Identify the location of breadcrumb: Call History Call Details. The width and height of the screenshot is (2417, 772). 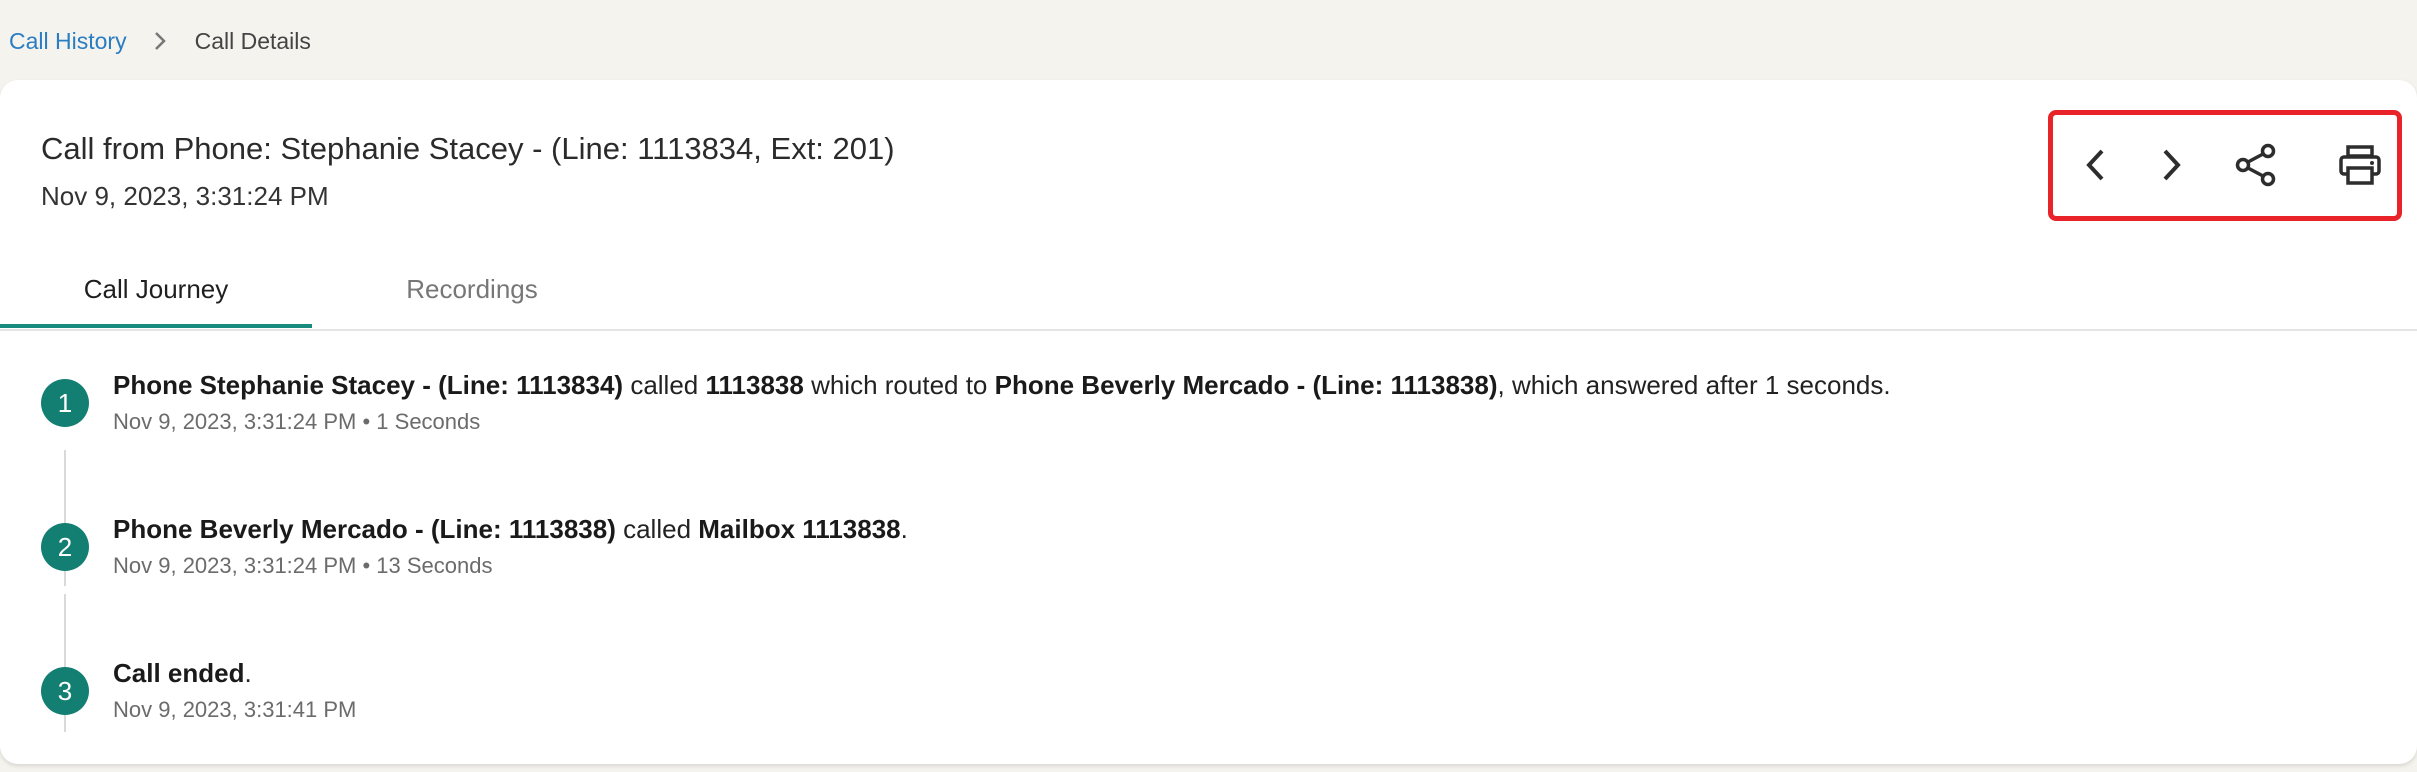
(160, 41).